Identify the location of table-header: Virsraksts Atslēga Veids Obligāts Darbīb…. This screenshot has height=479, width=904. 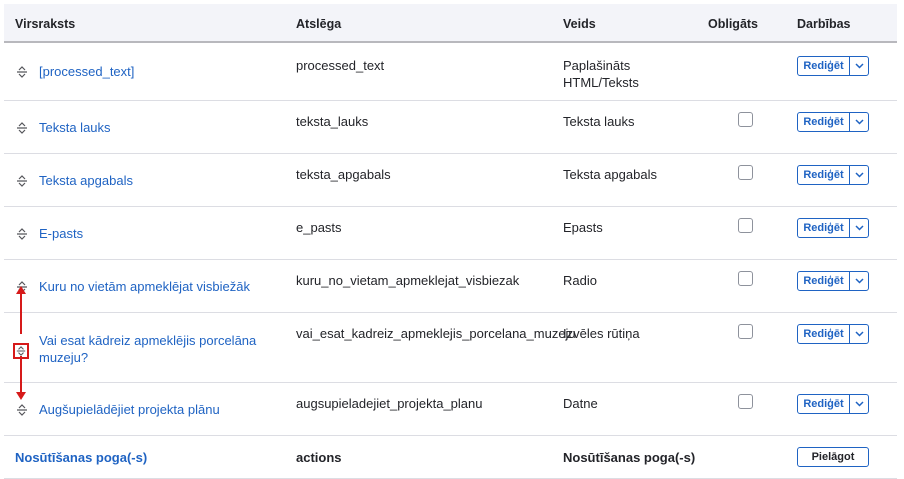
(450, 23).